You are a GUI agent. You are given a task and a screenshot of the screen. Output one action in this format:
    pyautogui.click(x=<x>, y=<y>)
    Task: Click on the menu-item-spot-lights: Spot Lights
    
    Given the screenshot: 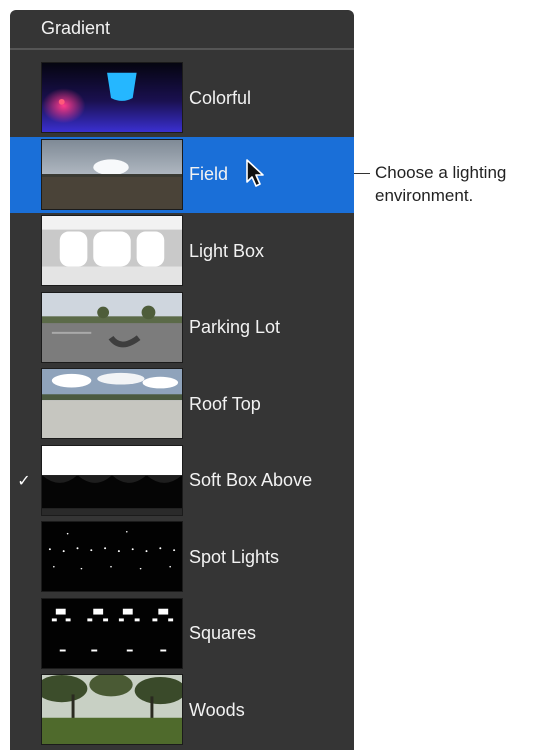 What is the action you would take?
    pyautogui.click(x=182, y=557)
    